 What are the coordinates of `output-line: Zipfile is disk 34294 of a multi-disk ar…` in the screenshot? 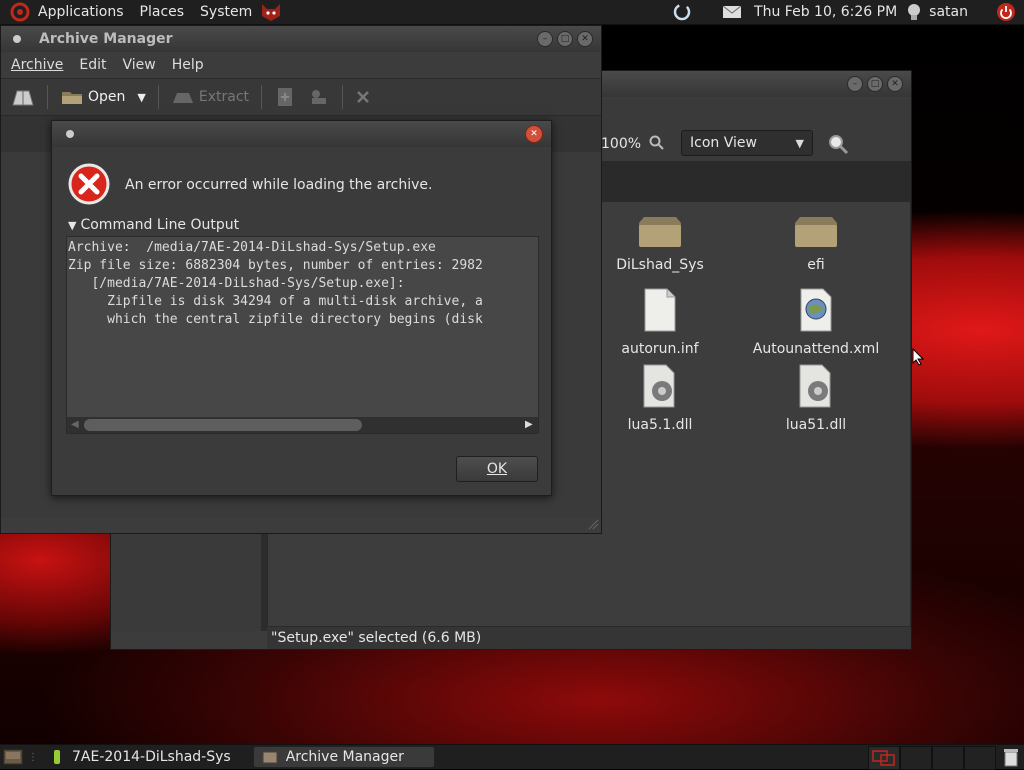 It's located at (275, 301).